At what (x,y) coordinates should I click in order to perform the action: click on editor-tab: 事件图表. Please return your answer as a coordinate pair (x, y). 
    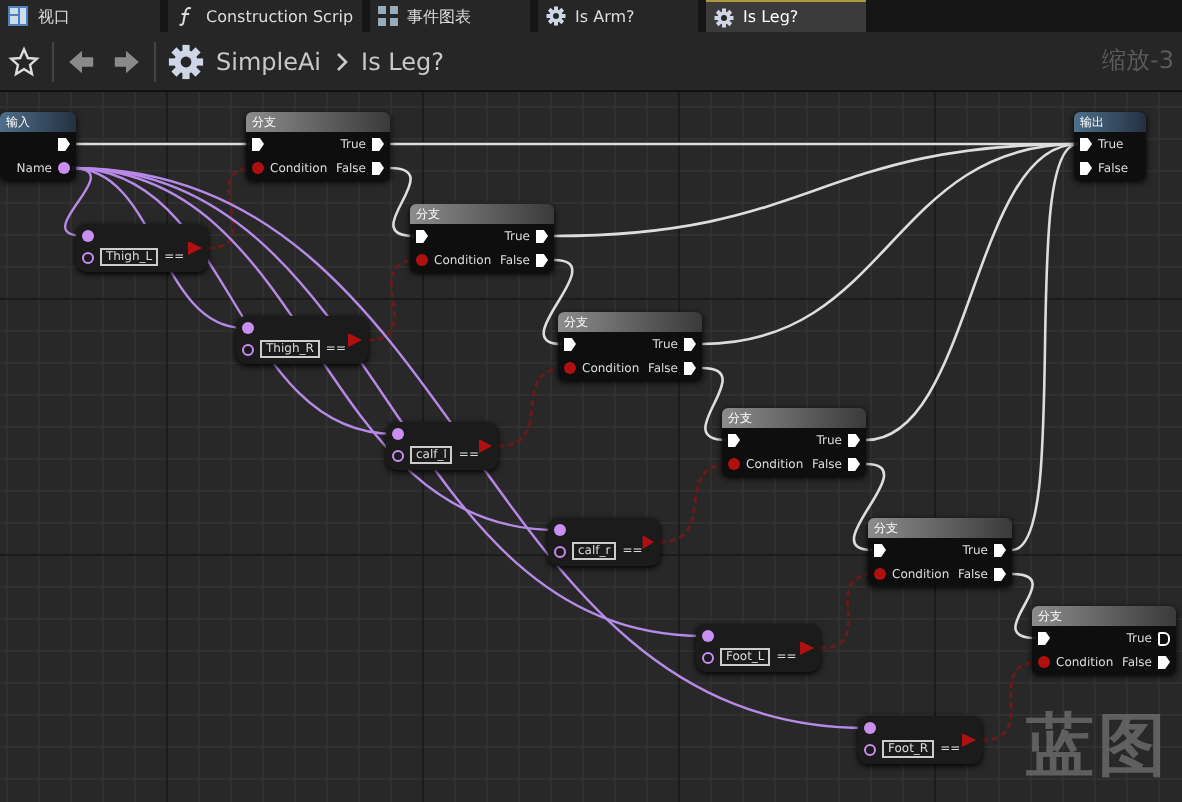
    Looking at the image, I should click on (449, 16).